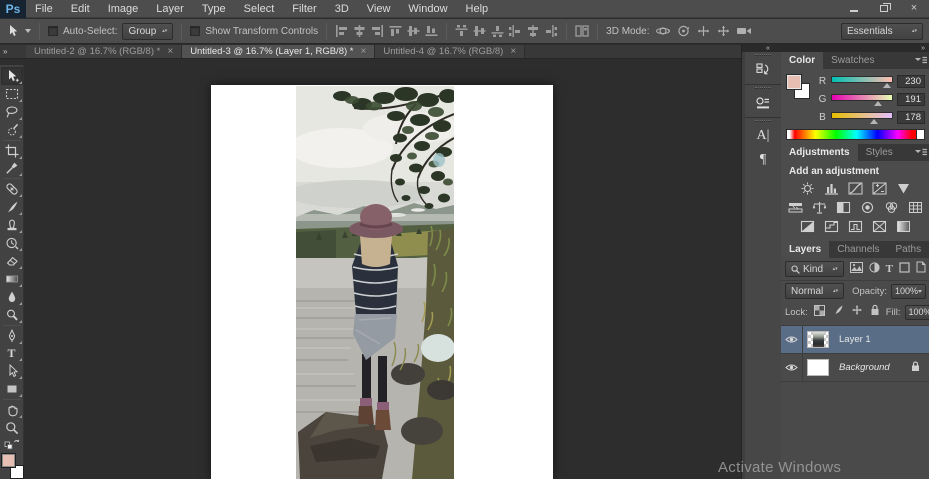 The image size is (929, 479). Describe the element at coordinates (80, 9) in the screenshot. I see `menu-edit: Edit` at that location.